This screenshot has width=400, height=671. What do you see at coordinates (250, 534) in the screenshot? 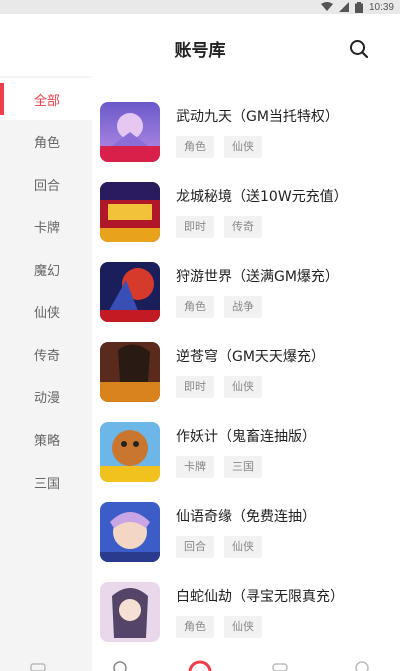
I see `list-item: 仙语奇缘（免费连抽） 回合 仙侠` at bounding box center [250, 534].